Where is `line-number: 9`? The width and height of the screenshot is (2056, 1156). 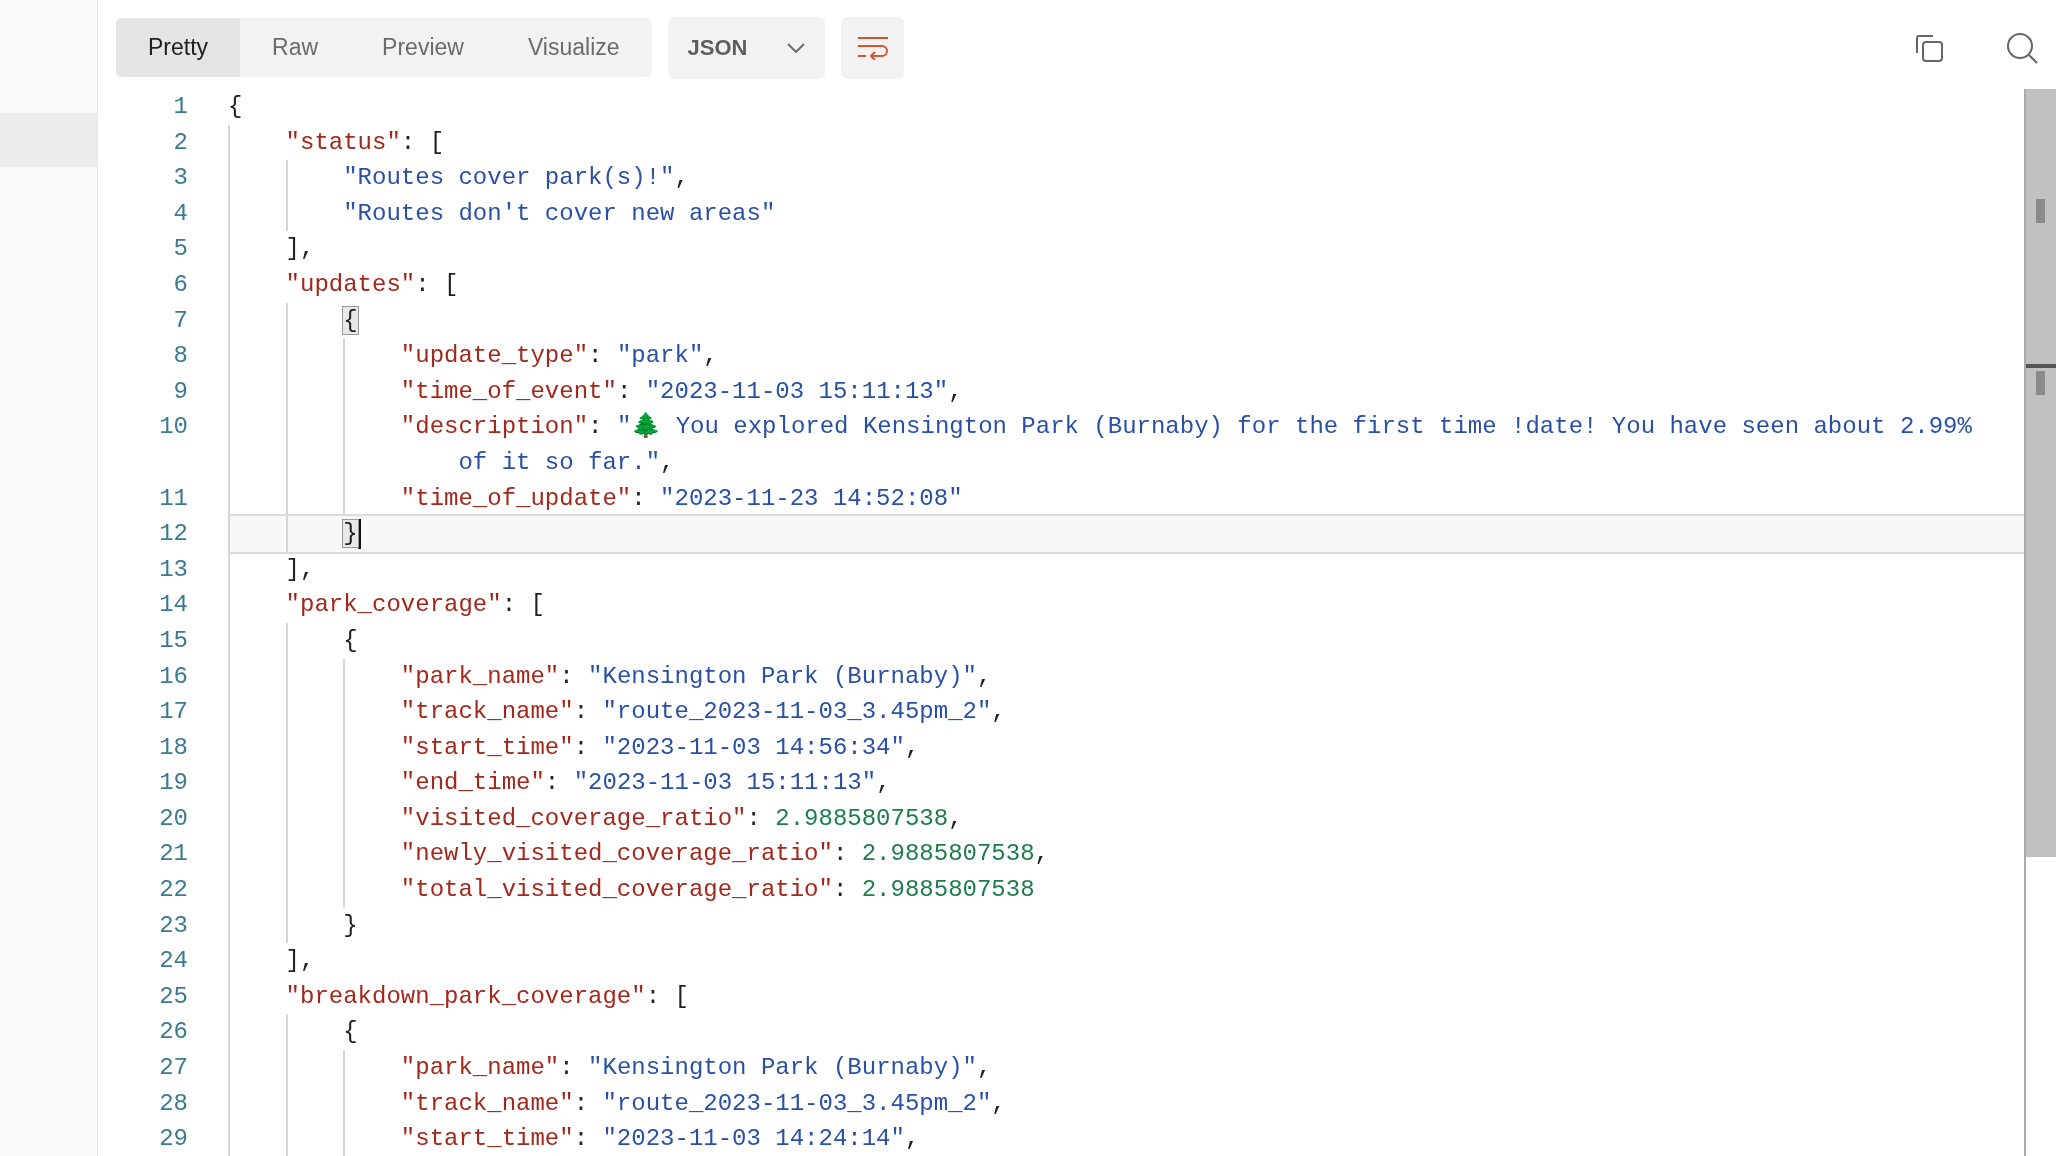
line-number: 9 is located at coordinates (180, 391).